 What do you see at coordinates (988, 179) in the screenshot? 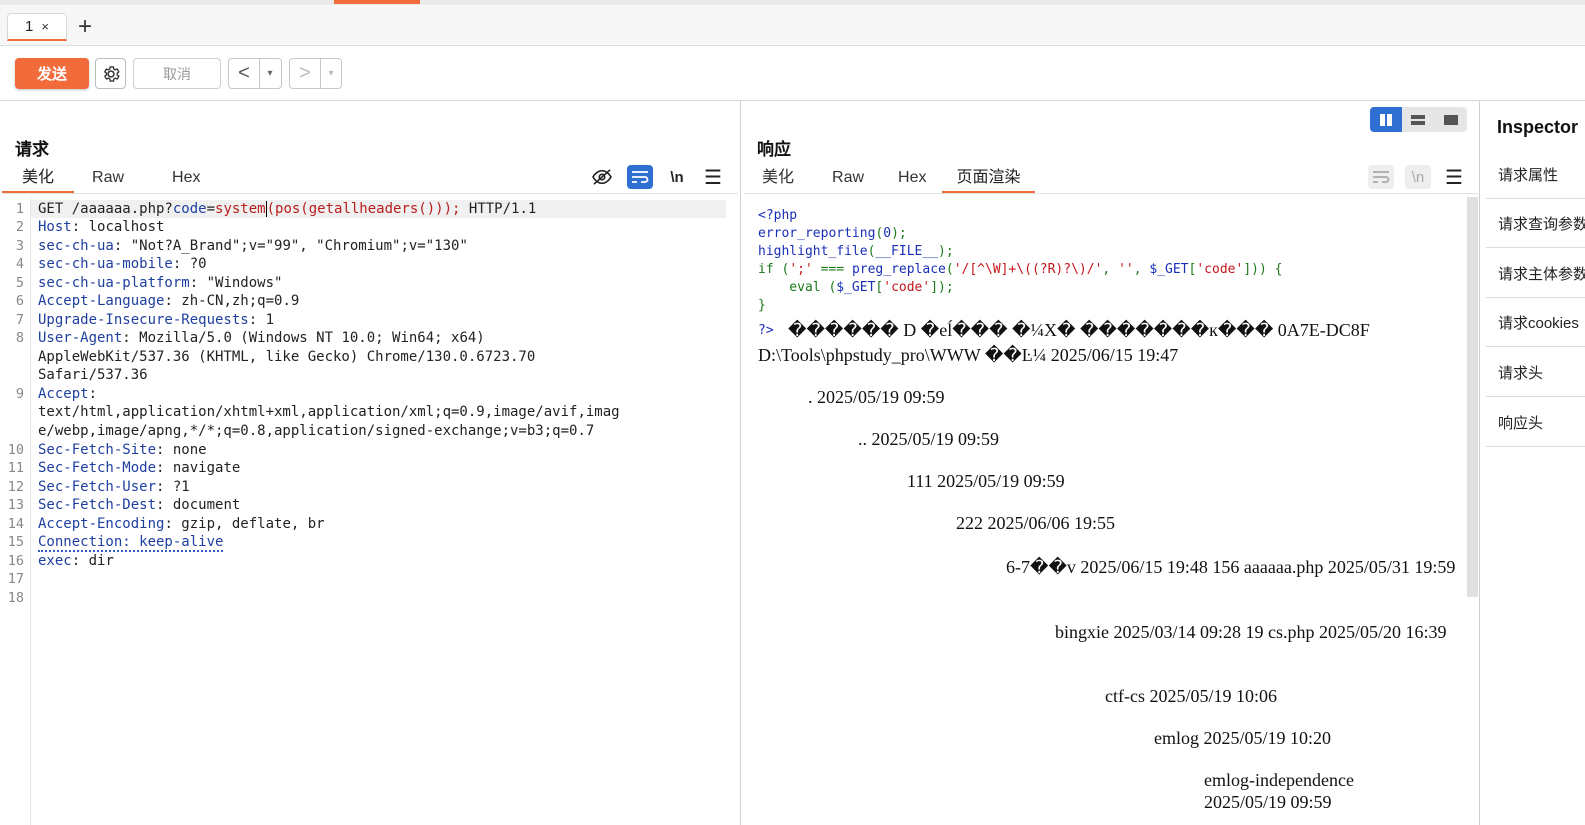
I see `tab-render: 页面渲染` at bounding box center [988, 179].